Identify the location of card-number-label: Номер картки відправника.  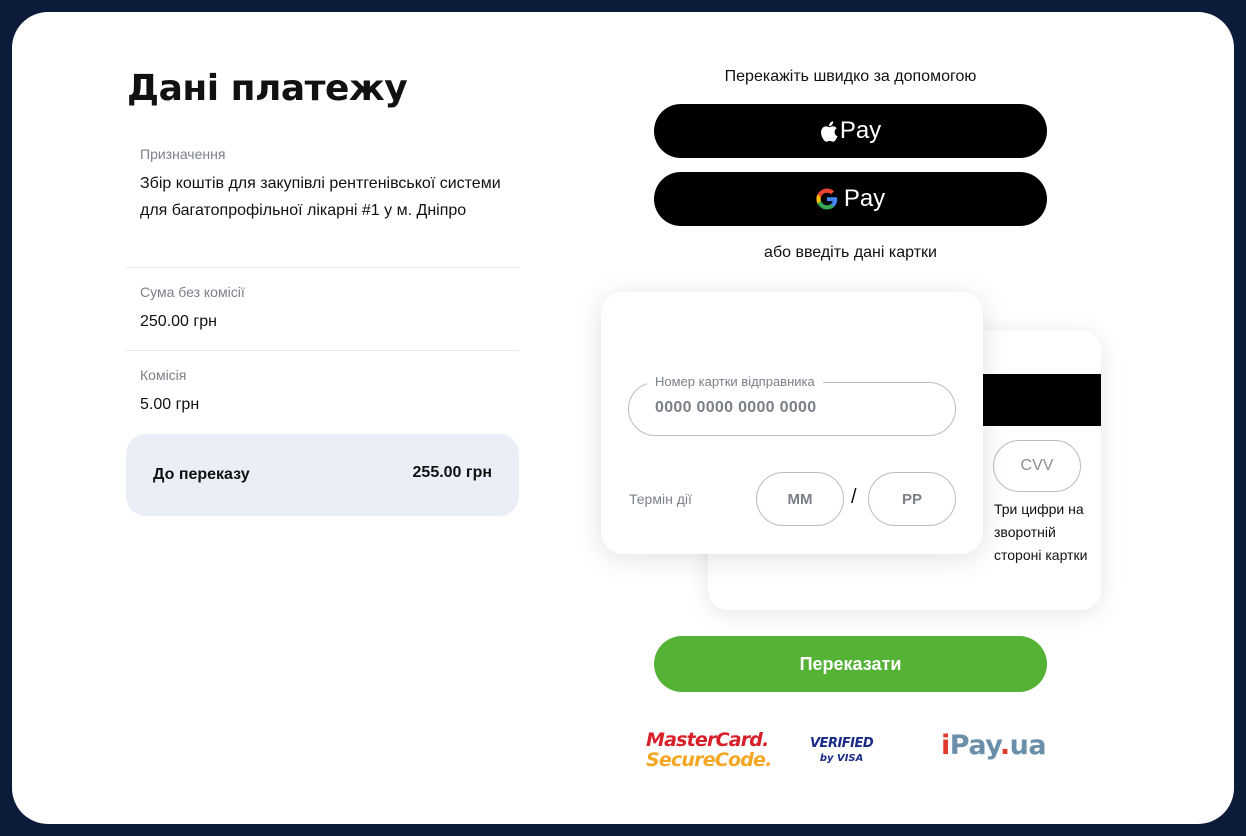
(735, 381).